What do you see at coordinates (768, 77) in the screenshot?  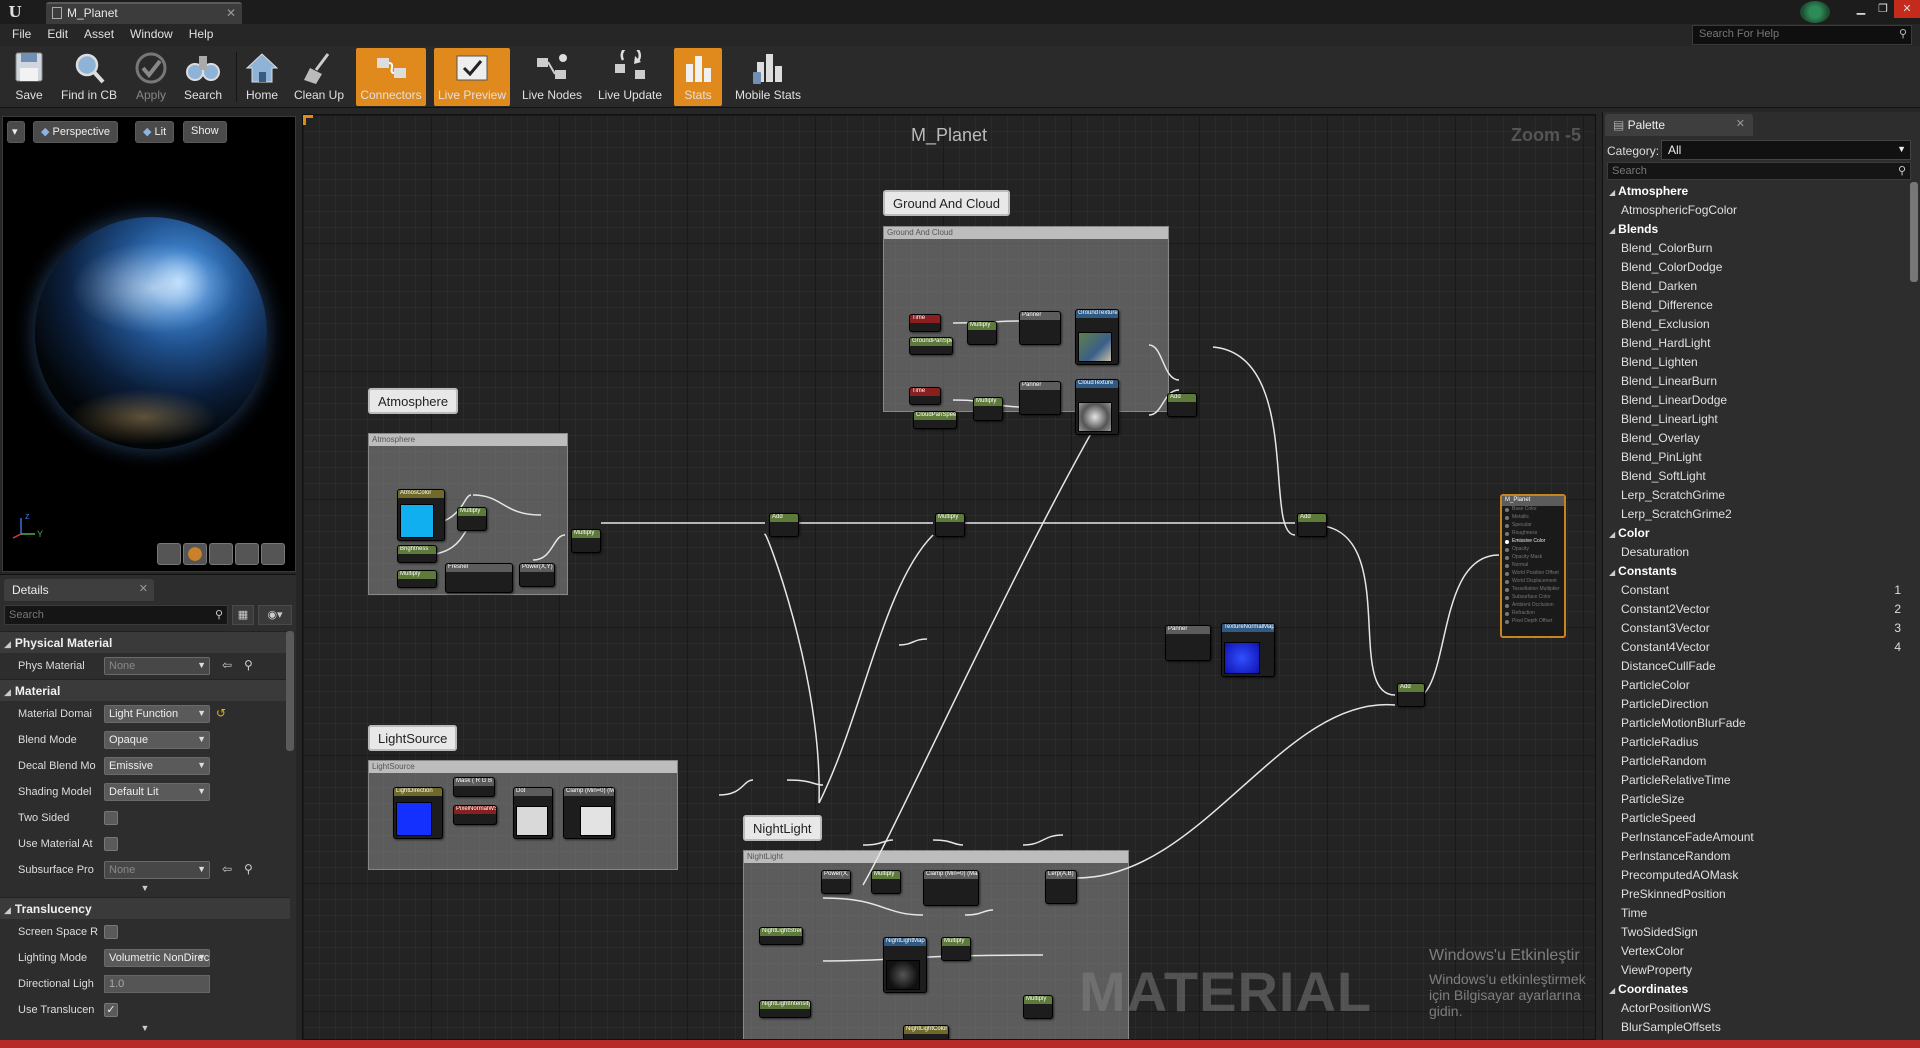 I see `mobile-stats-button: Mobile Stats` at bounding box center [768, 77].